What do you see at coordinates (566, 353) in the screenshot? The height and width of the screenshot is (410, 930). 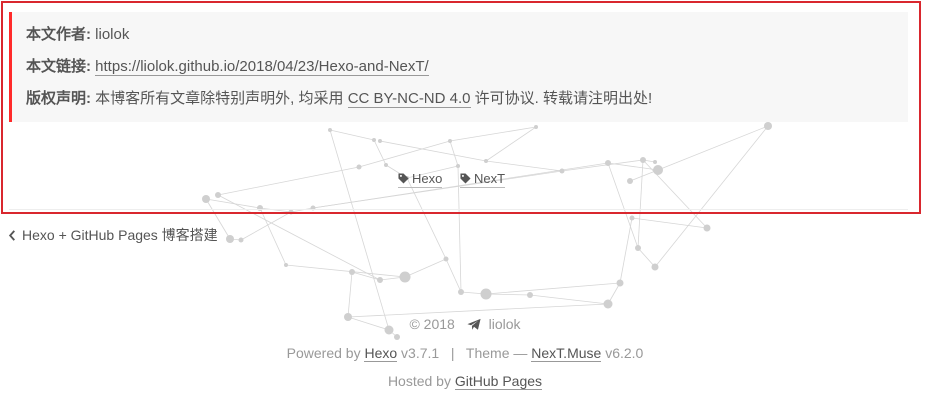 I see `theme-link: NexT.Muse` at bounding box center [566, 353].